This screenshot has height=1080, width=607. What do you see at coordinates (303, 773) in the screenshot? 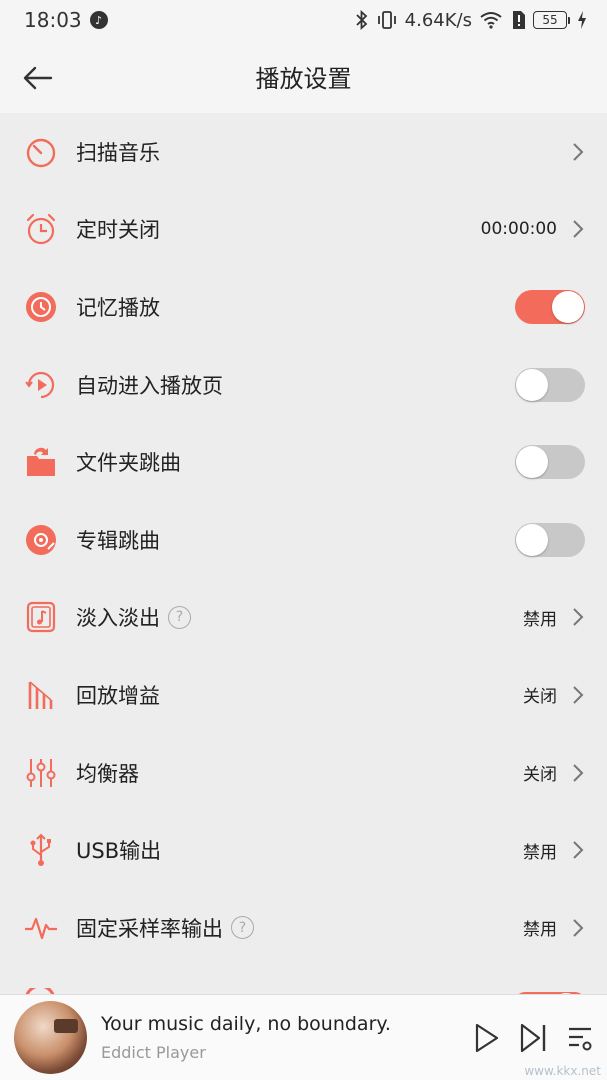
I see `setting-equalizer: 均衡器 关闭` at bounding box center [303, 773].